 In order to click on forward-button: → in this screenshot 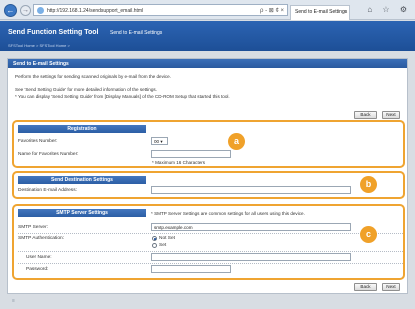, I will do `click(25, 10)`.